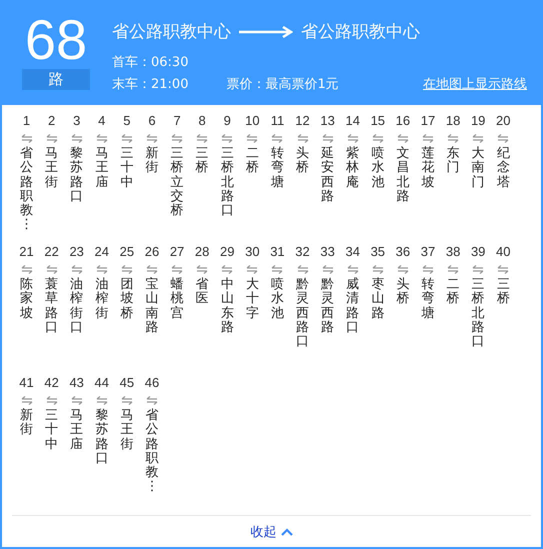  What do you see at coordinates (102, 383) in the screenshot?
I see `stop-number: 44` at bounding box center [102, 383].